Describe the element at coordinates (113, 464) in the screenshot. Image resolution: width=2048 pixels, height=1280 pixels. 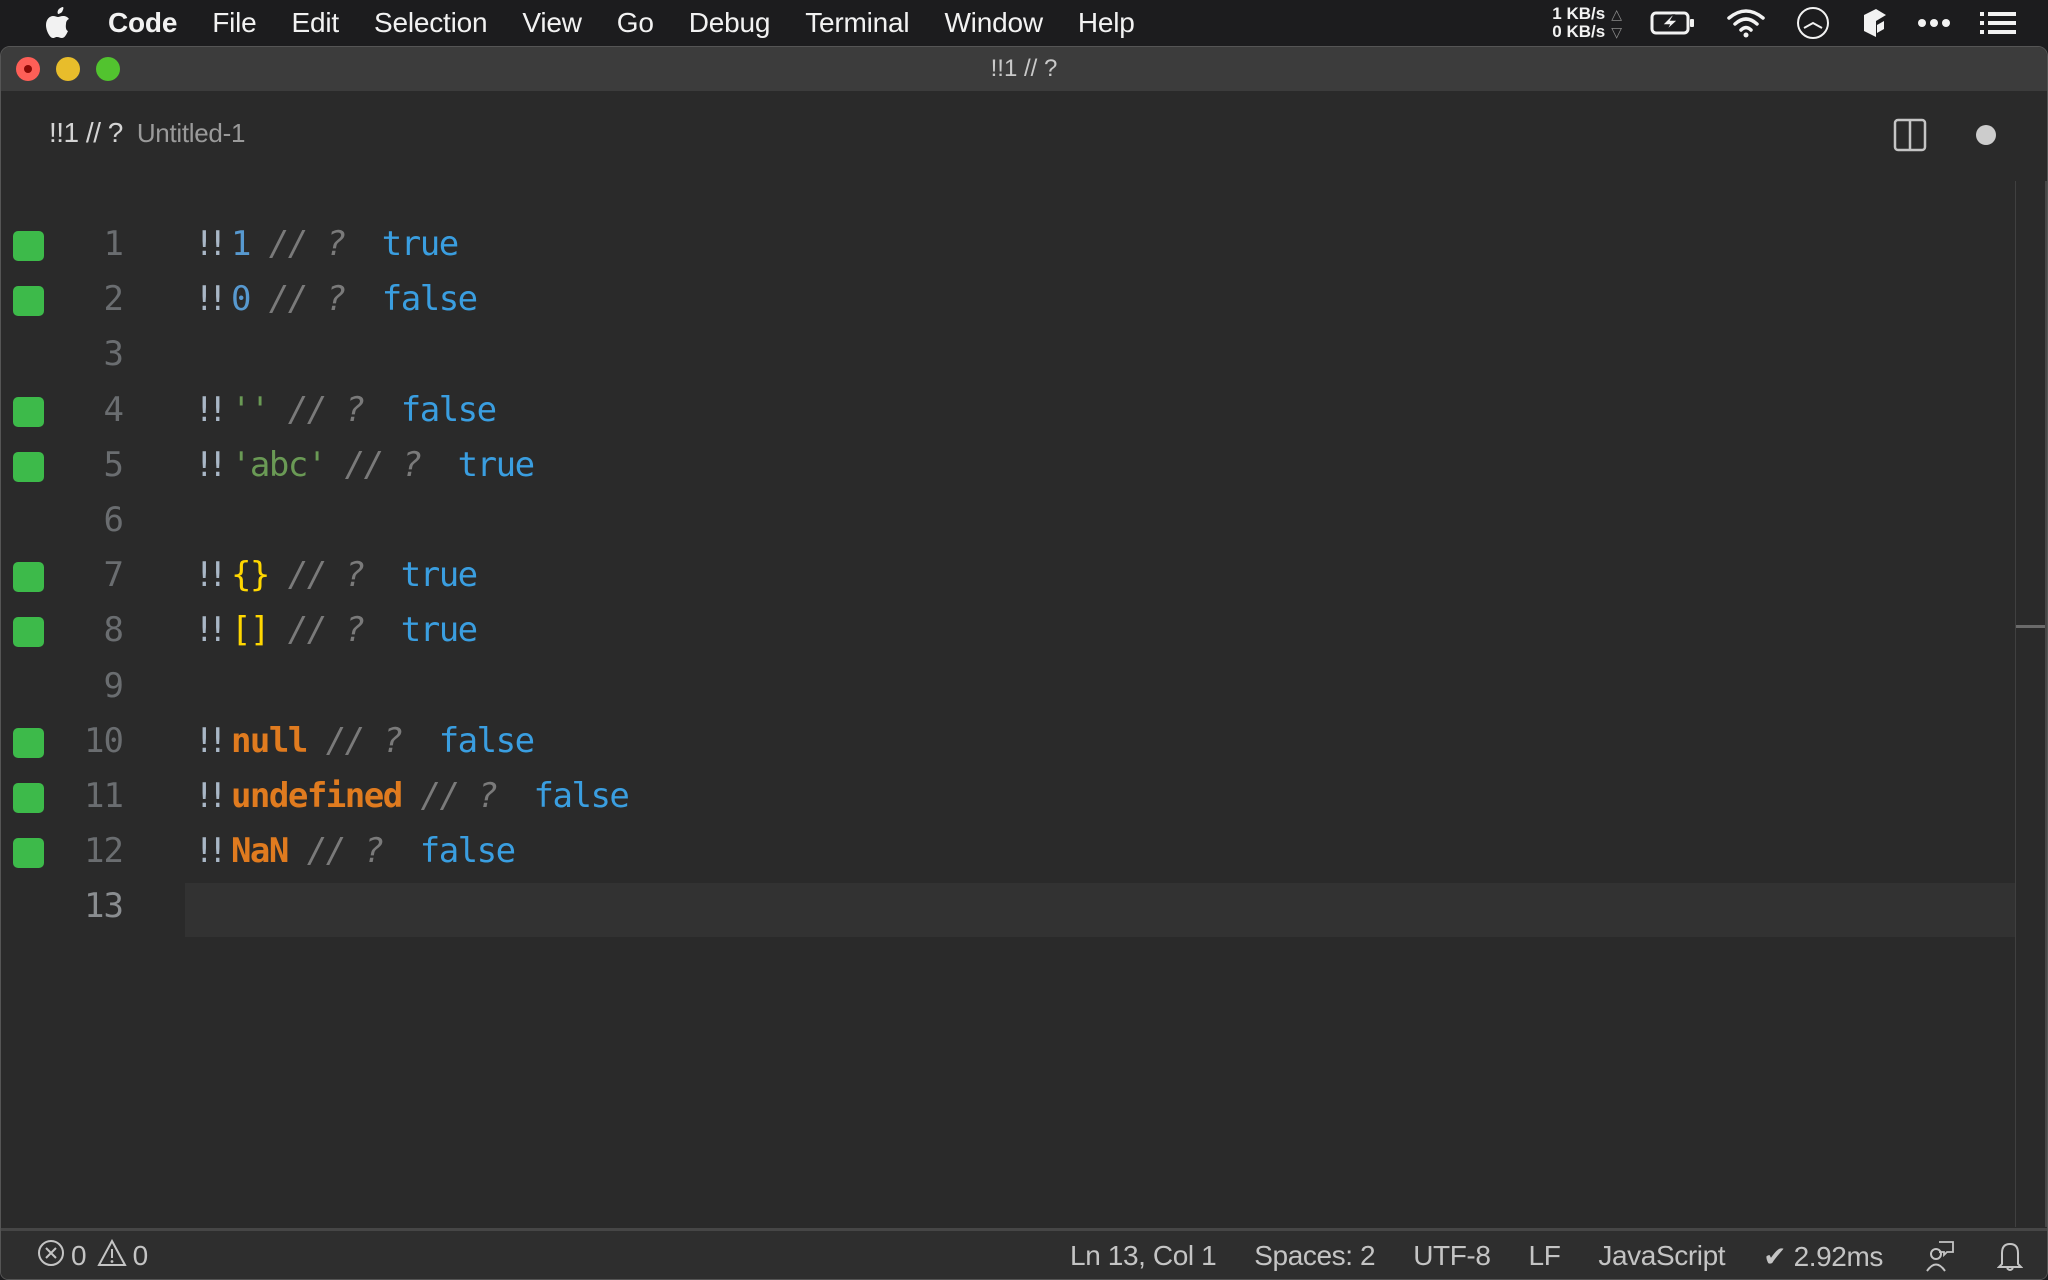
I see `line-number: 5` at that location.